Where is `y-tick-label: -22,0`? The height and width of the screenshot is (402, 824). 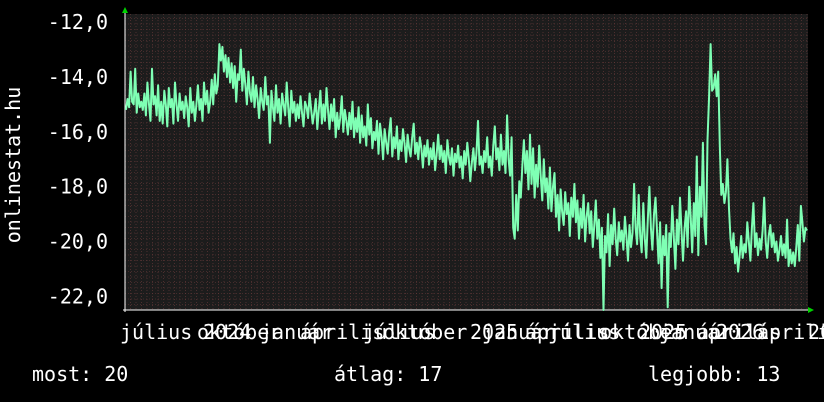 y-tick-label: -22,0 is located at coordinates (78, 296).